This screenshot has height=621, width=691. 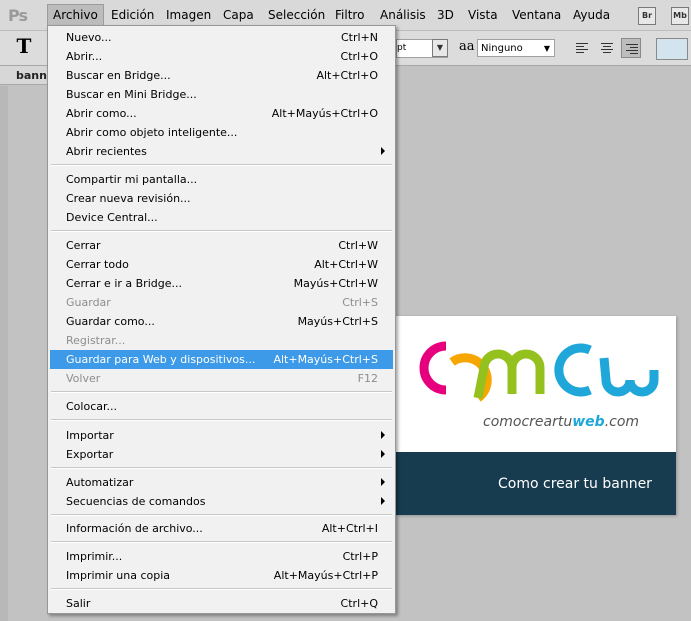 I want to click on mini-bridge-button: Mb, so click(x=680, y=16).